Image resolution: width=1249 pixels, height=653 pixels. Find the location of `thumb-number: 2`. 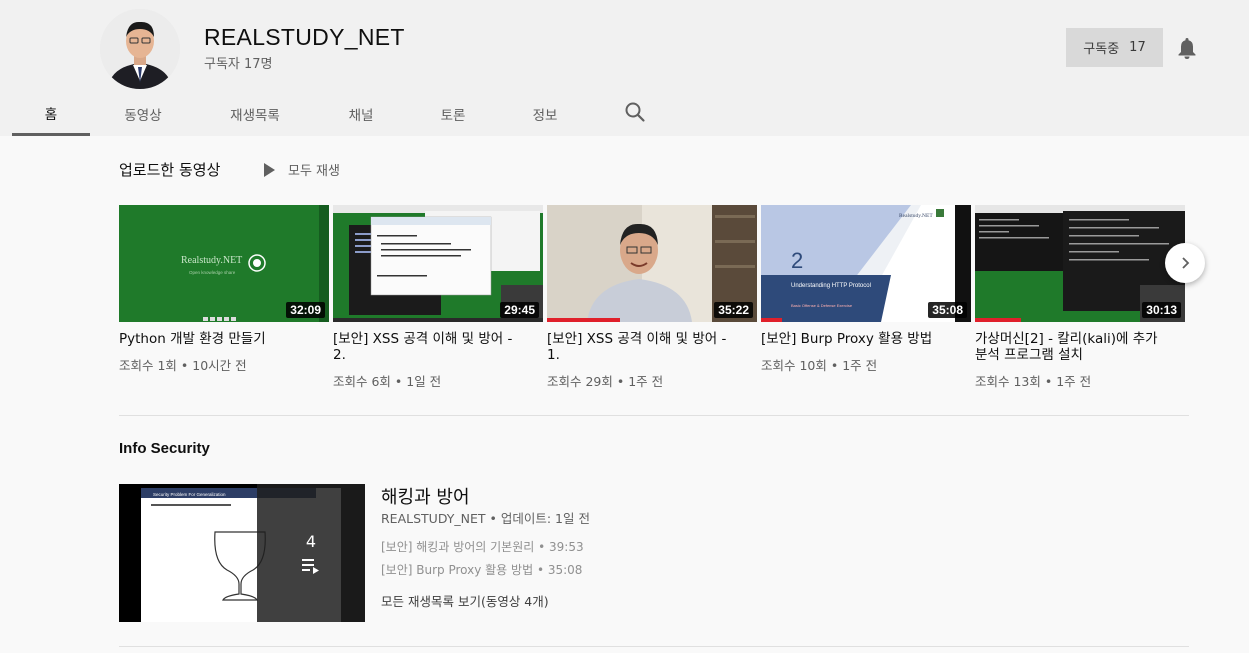

thumb-number: 2 is located at coordinates (797, 260).